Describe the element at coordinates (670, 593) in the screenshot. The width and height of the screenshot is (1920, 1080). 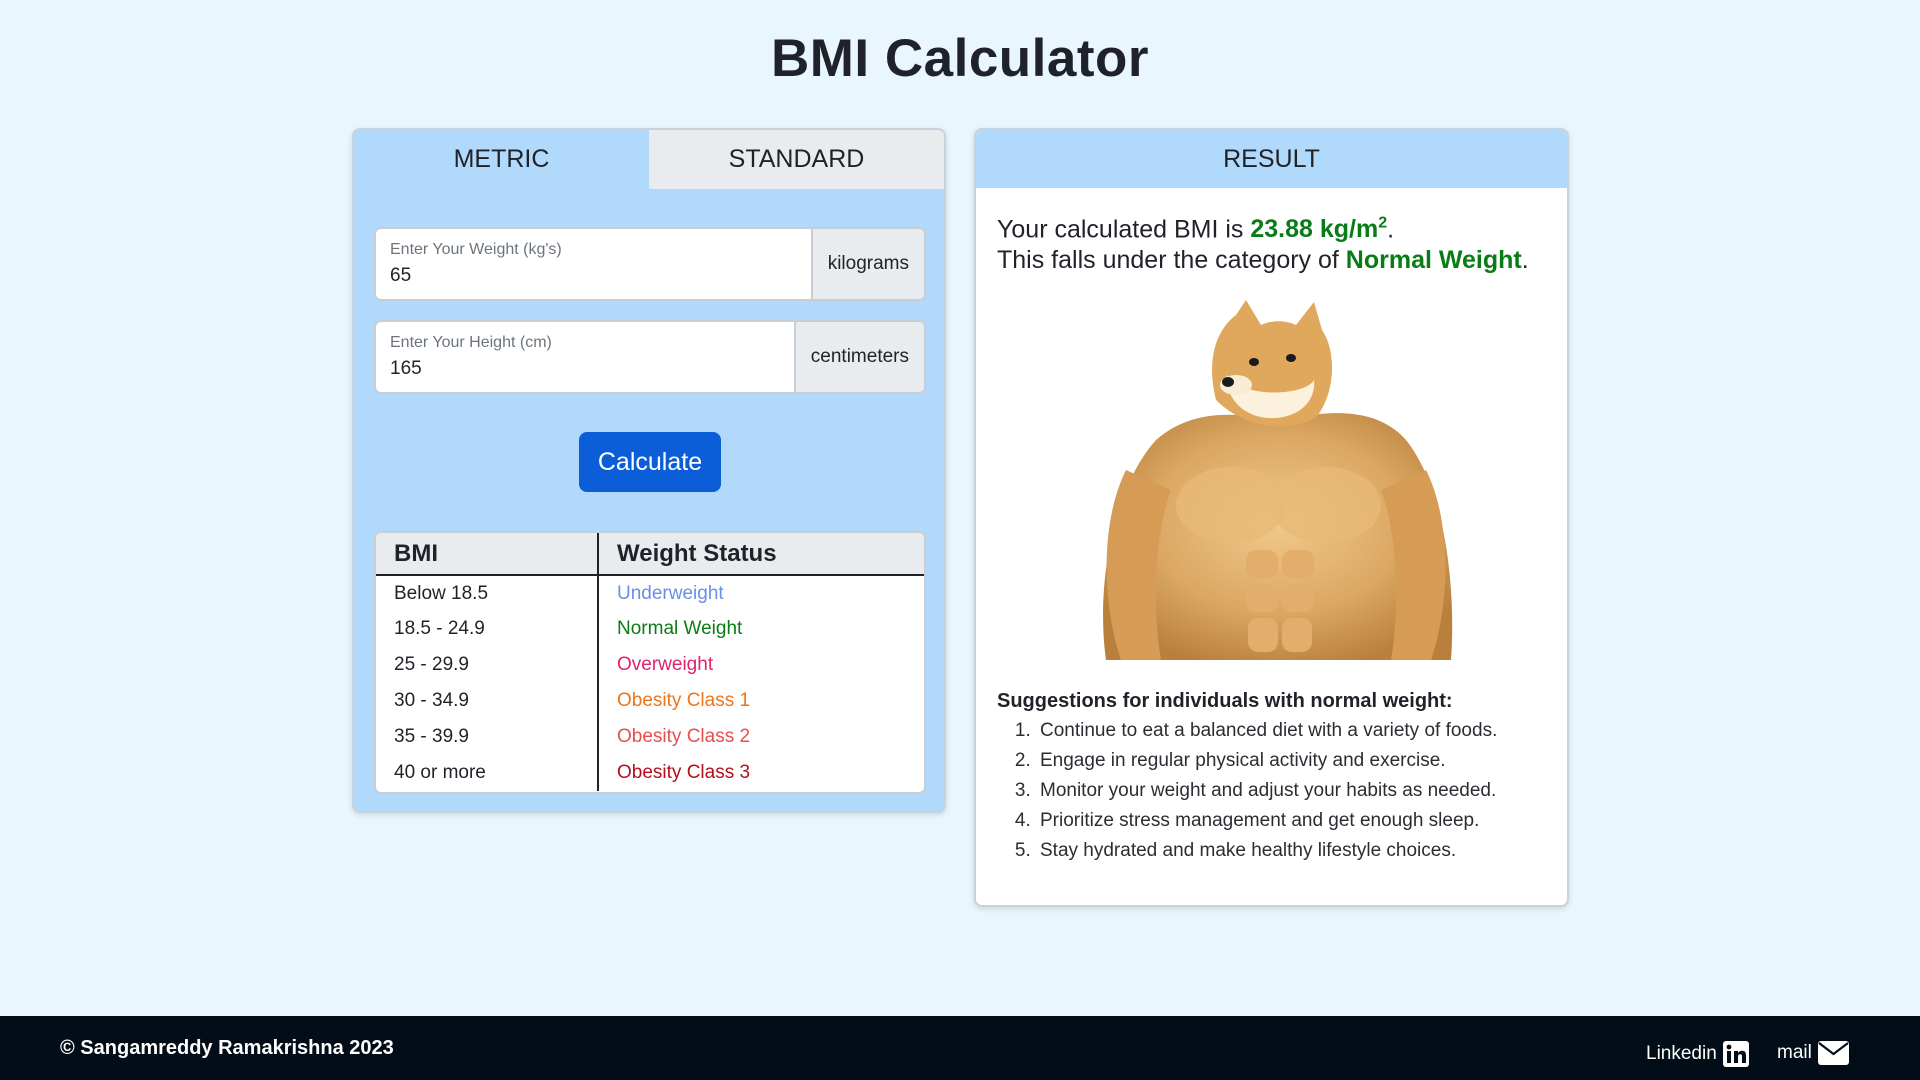
I see `weight-status: Underweight` at that location.